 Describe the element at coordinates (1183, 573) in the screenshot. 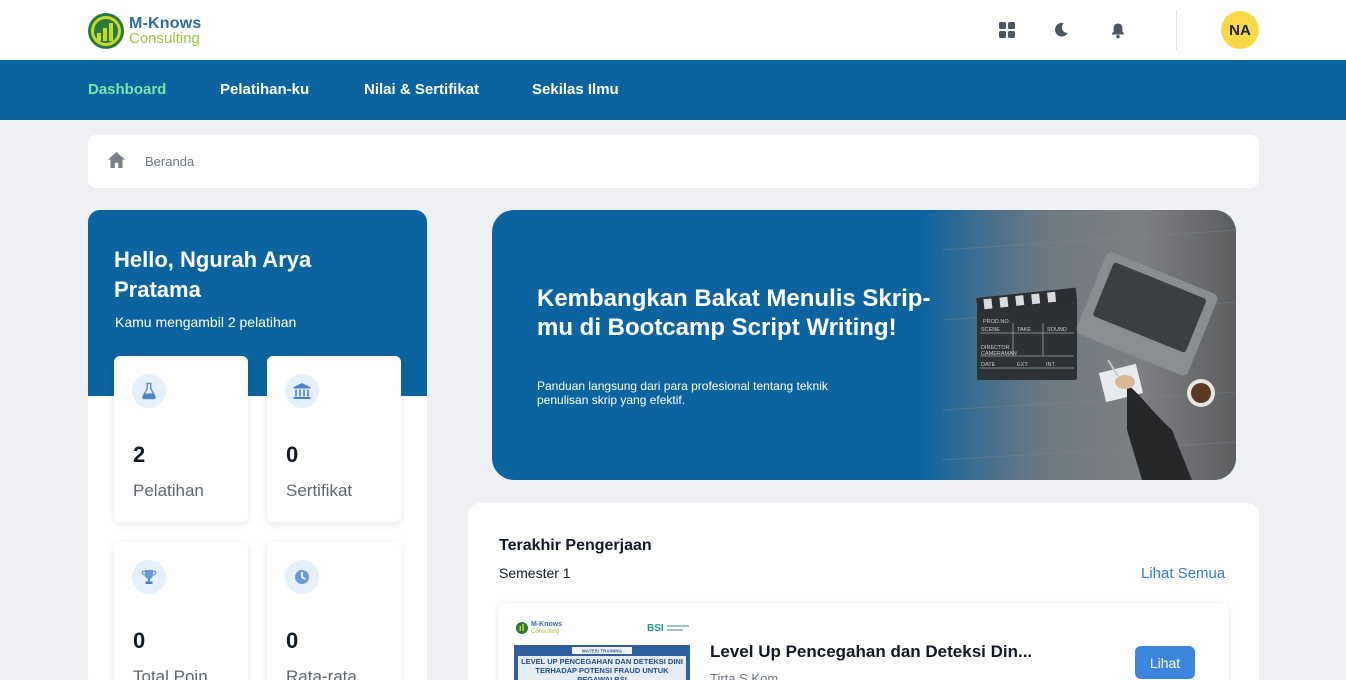

I see `see-all-link: Lihat Semua` at that location.